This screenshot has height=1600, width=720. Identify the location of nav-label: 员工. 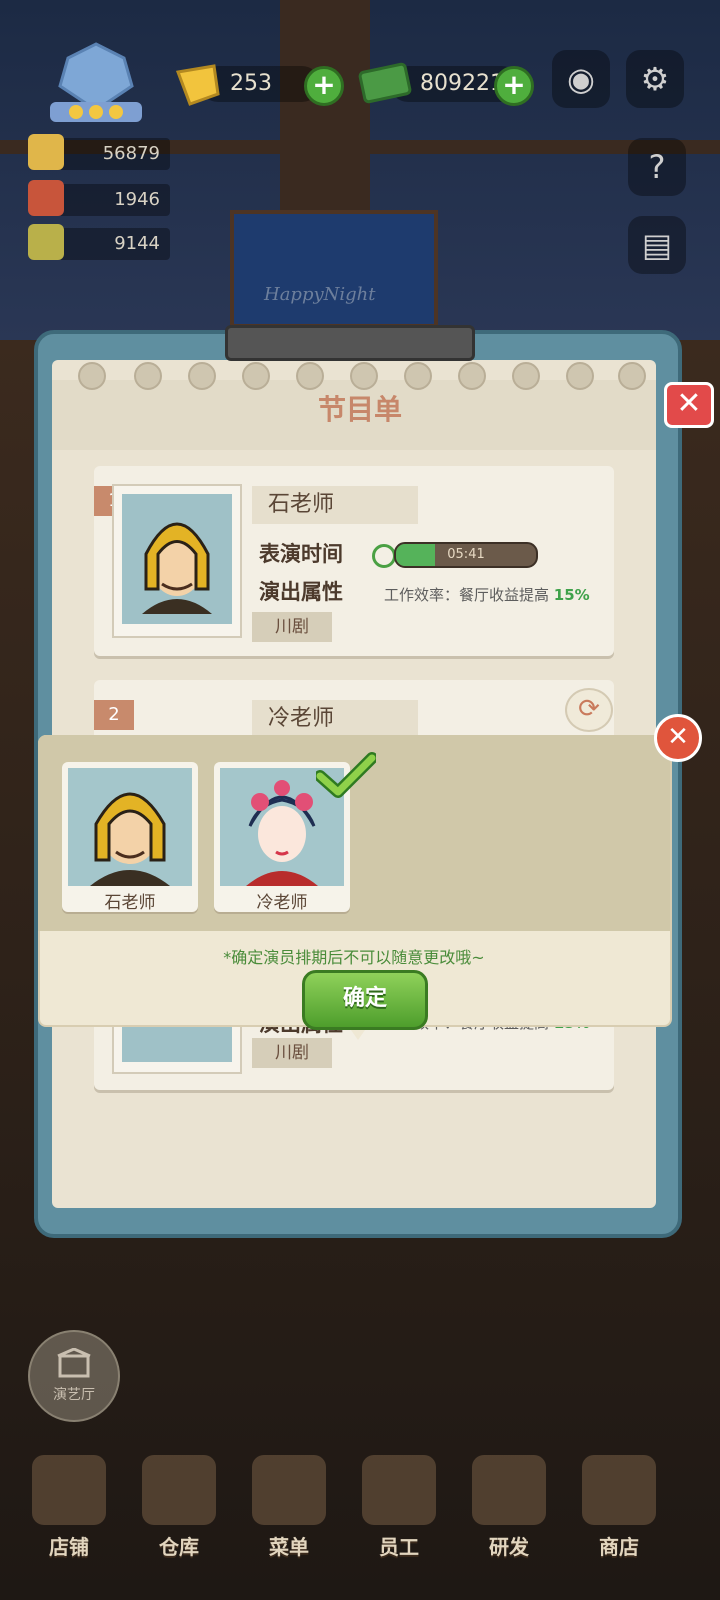
(399, 1547).